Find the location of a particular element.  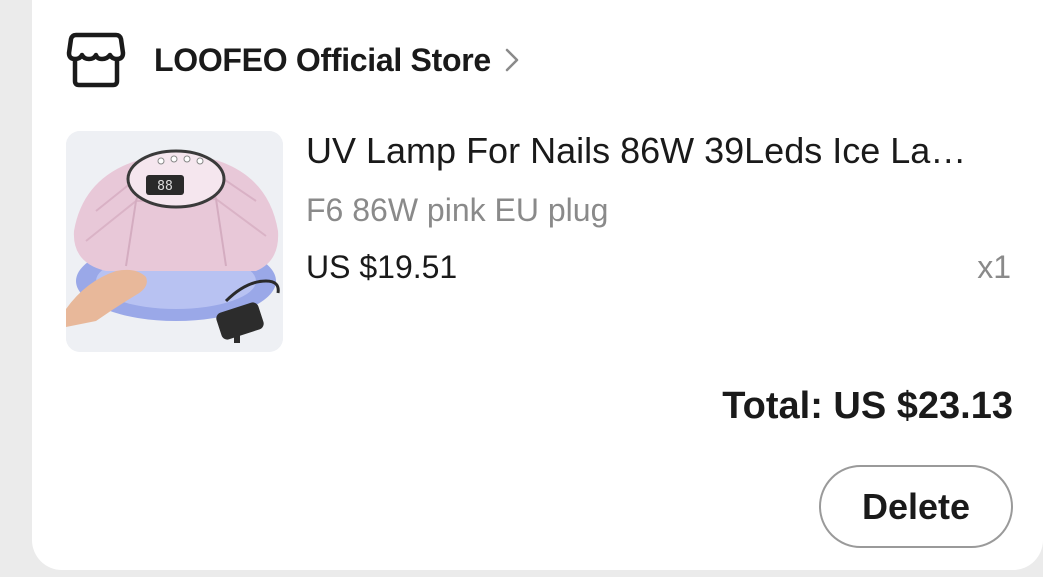

lamp-display-digits: 88 is located at coordinates (165, 186).